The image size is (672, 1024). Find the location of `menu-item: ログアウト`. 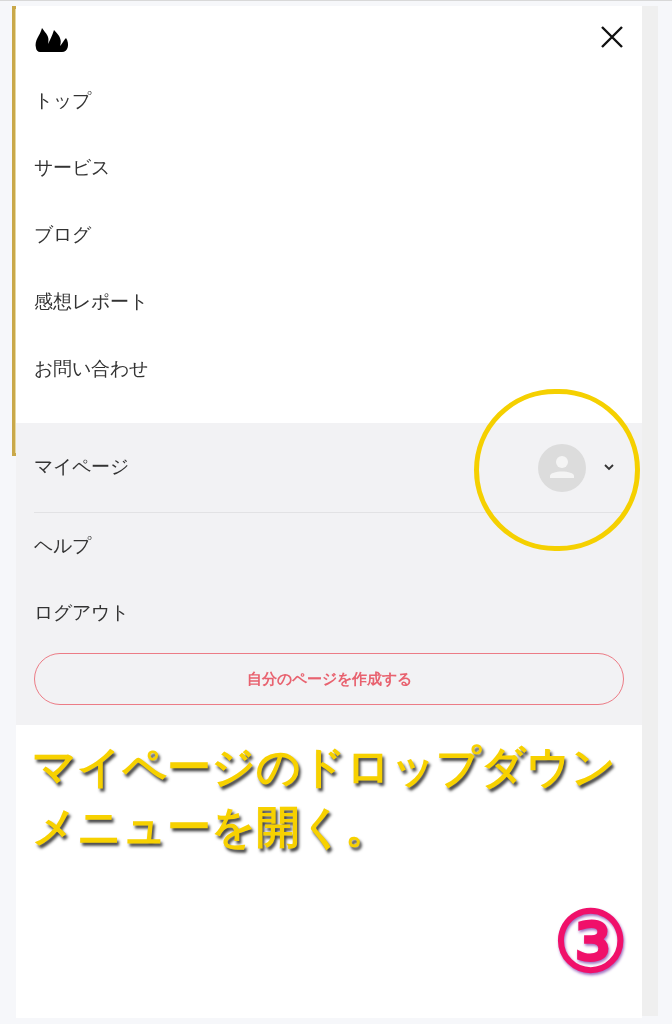

menu-item: ログアウト is located at coordinates (81, 613).